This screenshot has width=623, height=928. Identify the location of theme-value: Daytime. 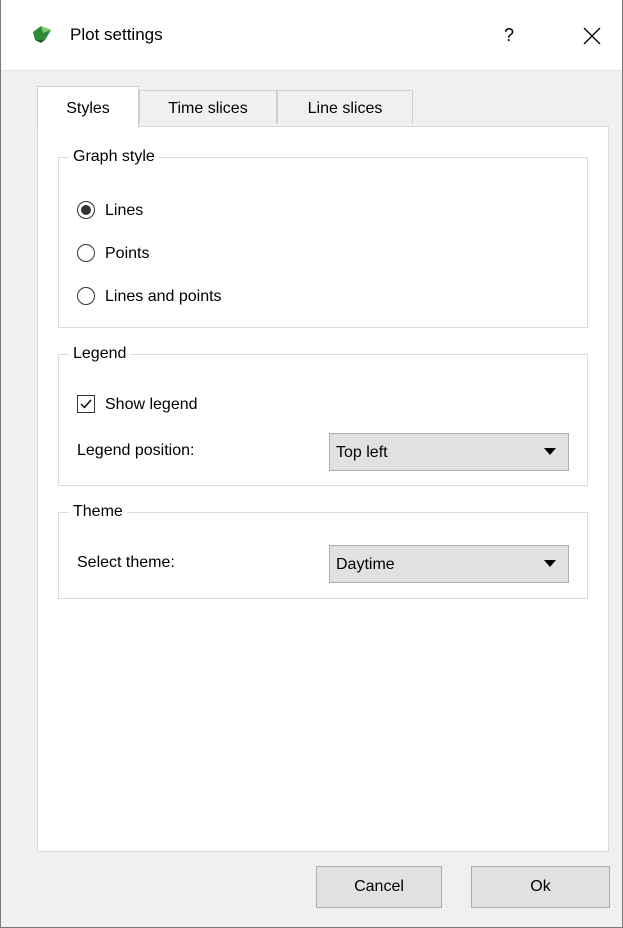
(365, 564).